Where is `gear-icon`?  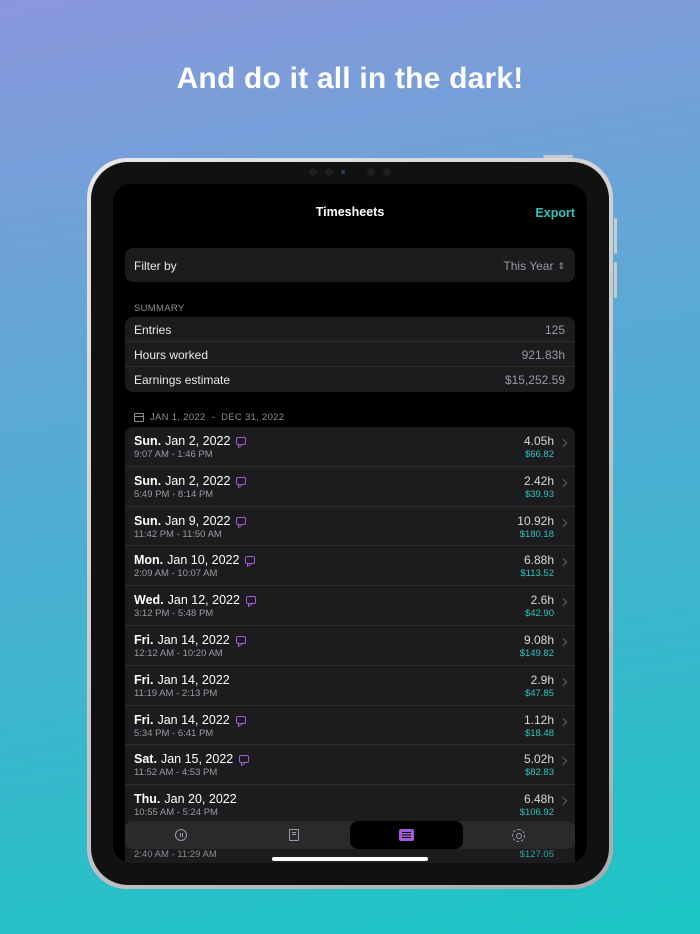 gear-icon is located at coordinates (519, 835).